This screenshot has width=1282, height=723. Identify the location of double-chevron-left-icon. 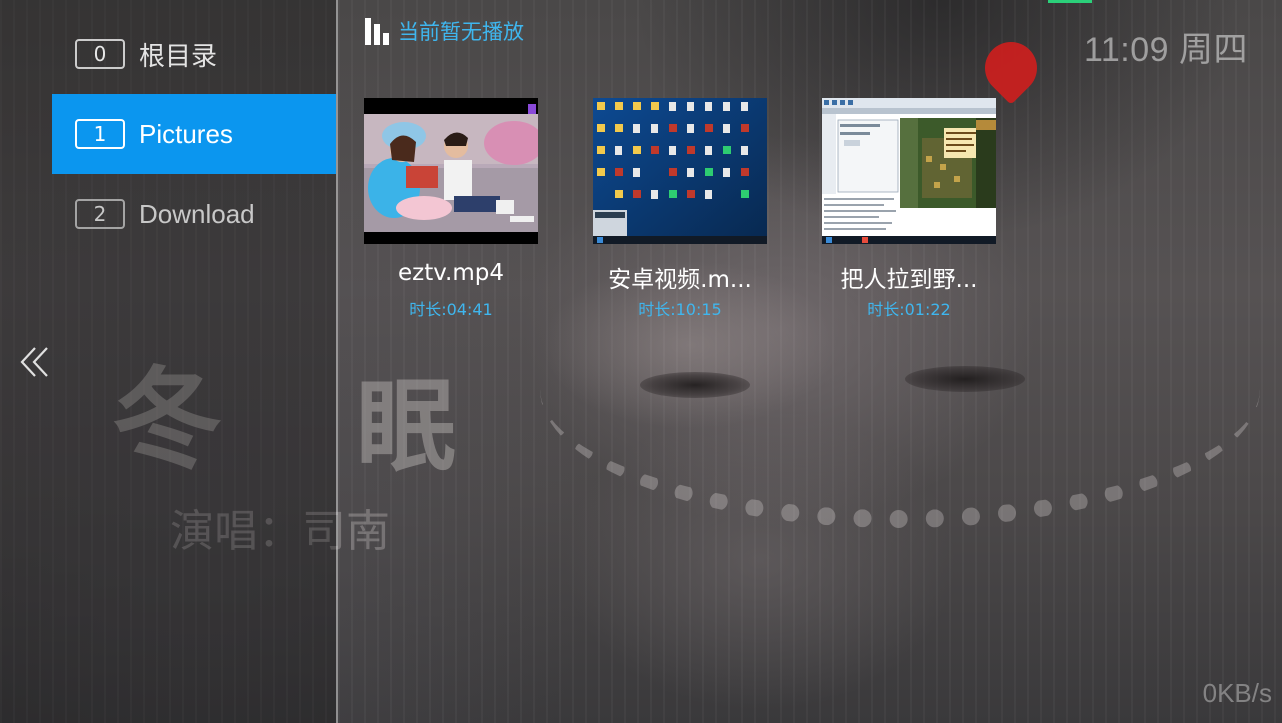
(36, 362).